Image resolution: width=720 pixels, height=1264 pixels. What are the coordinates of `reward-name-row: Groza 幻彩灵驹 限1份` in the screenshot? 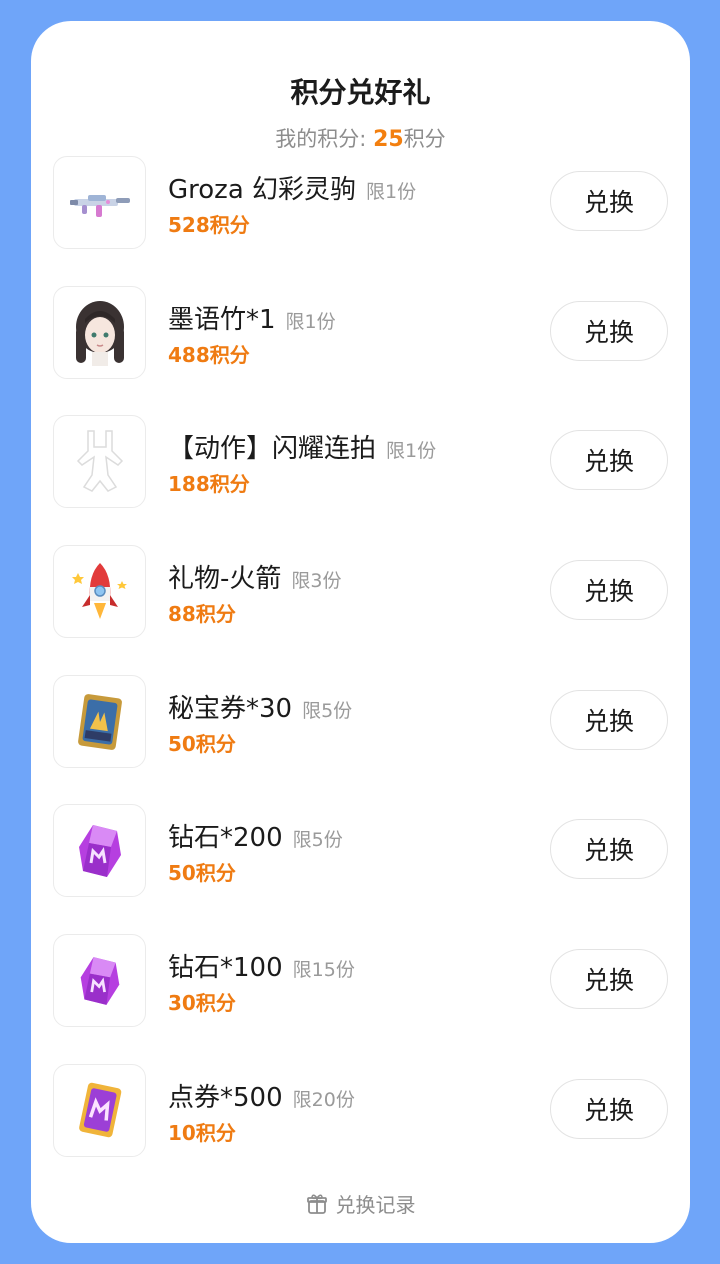 It's located at (292, 187).